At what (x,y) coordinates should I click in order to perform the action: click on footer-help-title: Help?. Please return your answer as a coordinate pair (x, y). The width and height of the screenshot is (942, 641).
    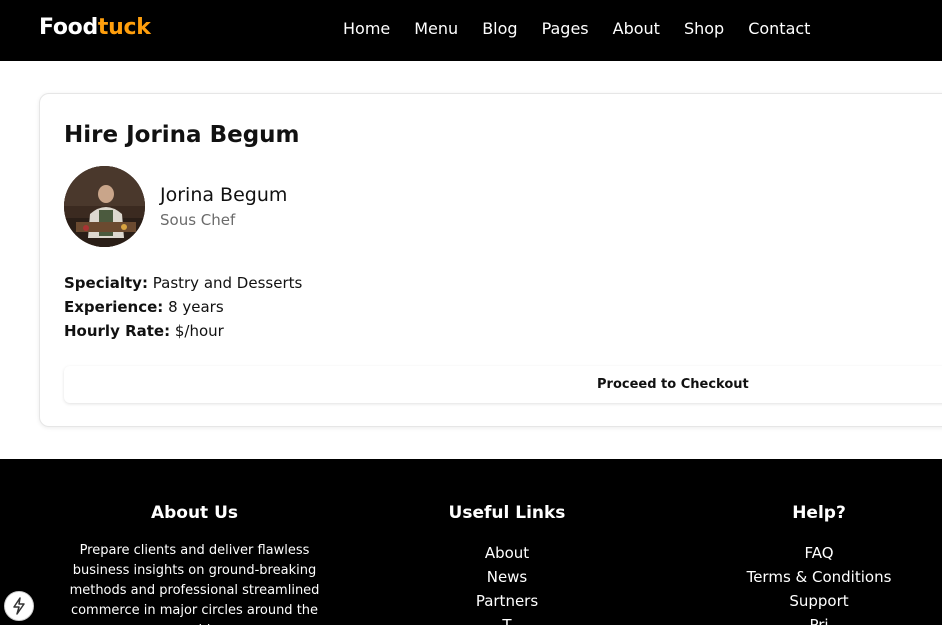
    Looking at the image, I should click on (819, 513).